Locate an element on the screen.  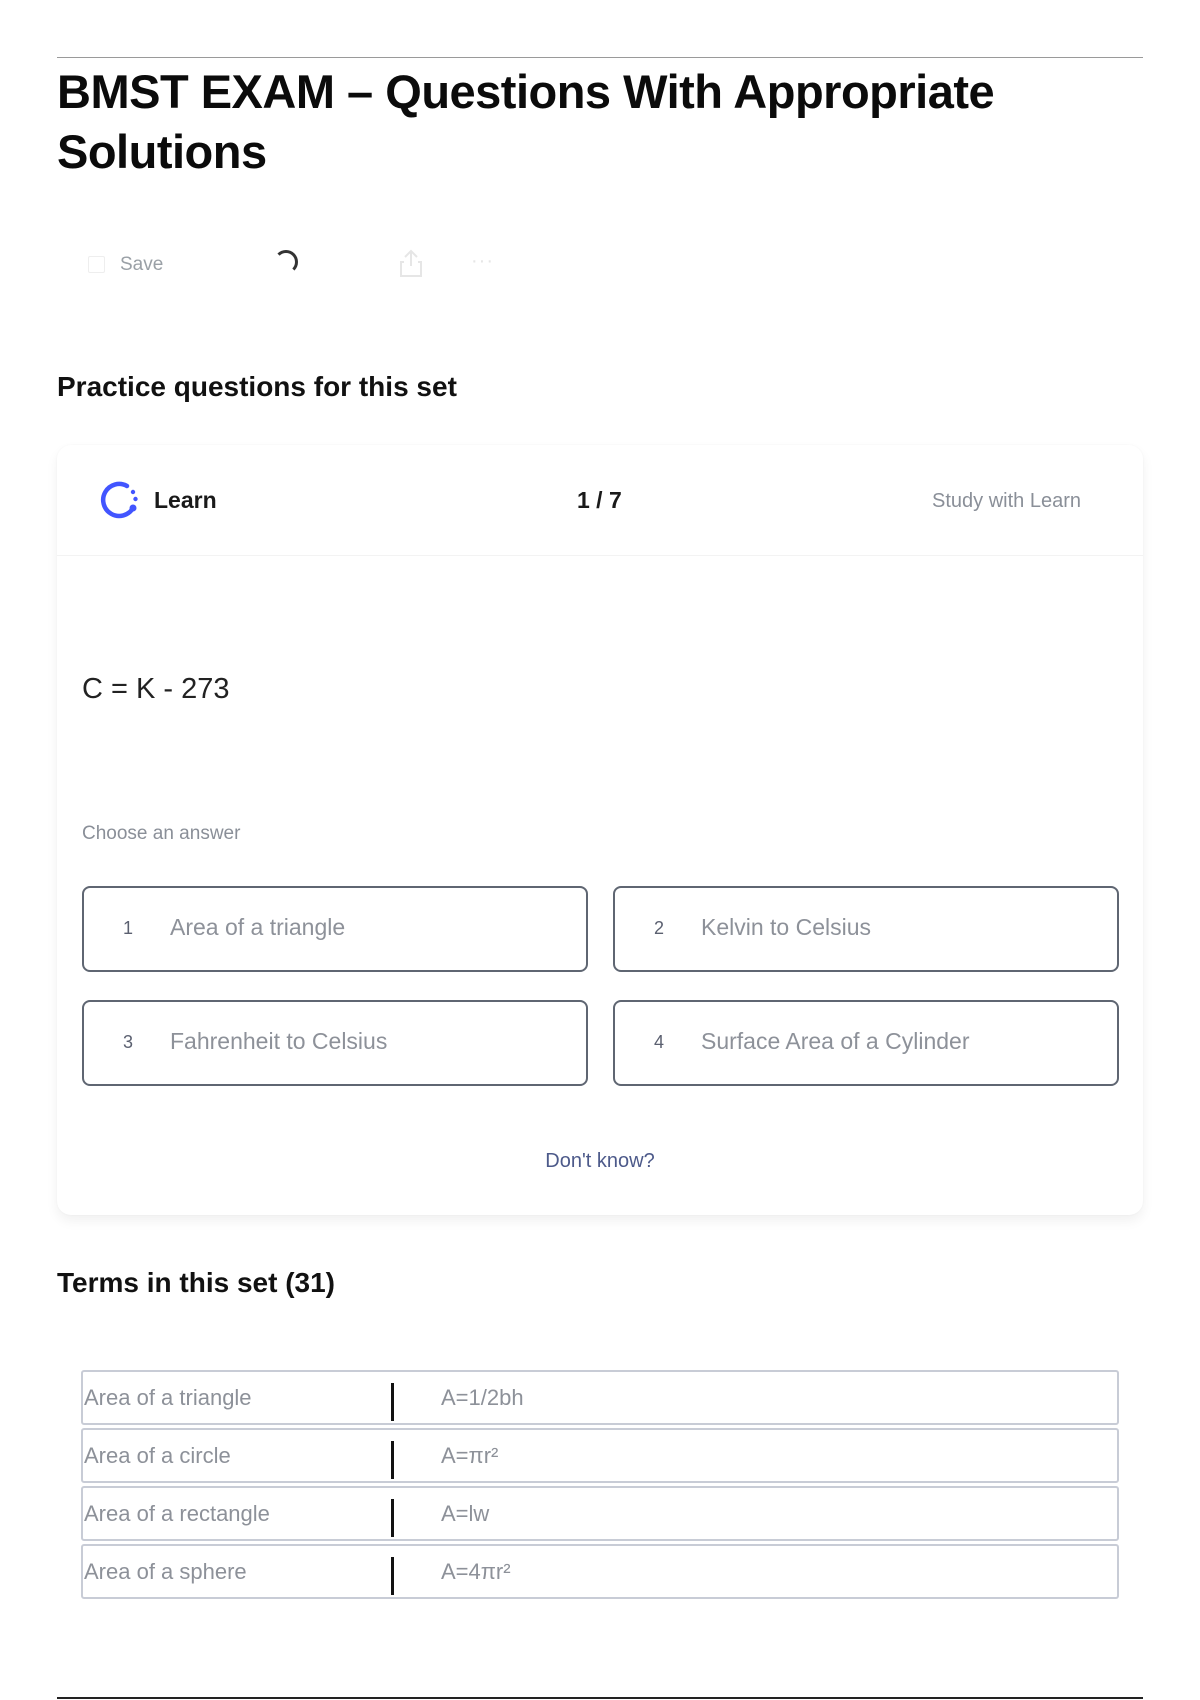
answer-option-3: 3 Fahrenheit to Celsius is located at coordinates (335, 1043).